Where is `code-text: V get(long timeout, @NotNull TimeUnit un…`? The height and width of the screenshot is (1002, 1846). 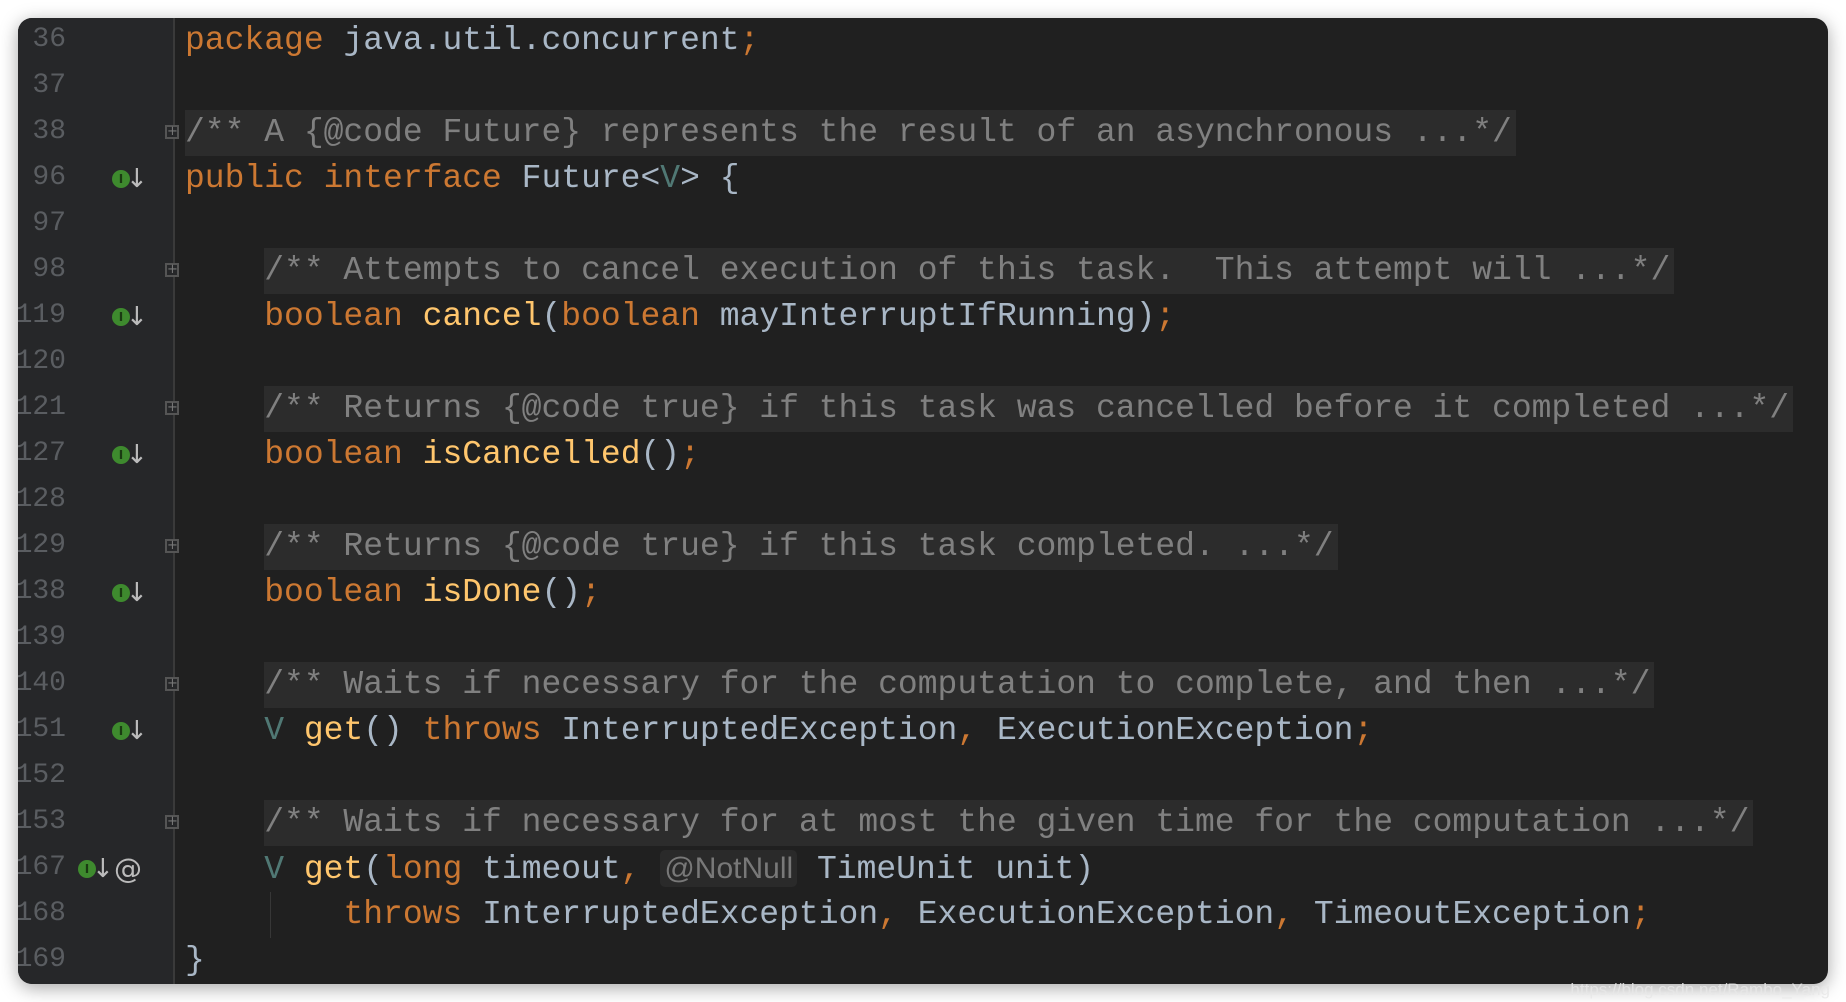 code-text: V get(long timeout, @NotNull TimeUnit un… is located at coordinates (639, 869).